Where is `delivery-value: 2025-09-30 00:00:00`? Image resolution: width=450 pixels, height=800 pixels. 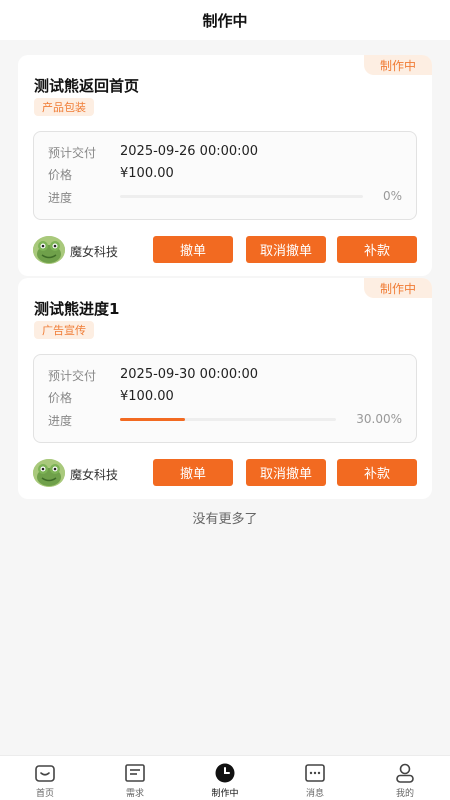 delivery-value: 2025-09-30 00:00:00 is located at coordinates (189, 374).